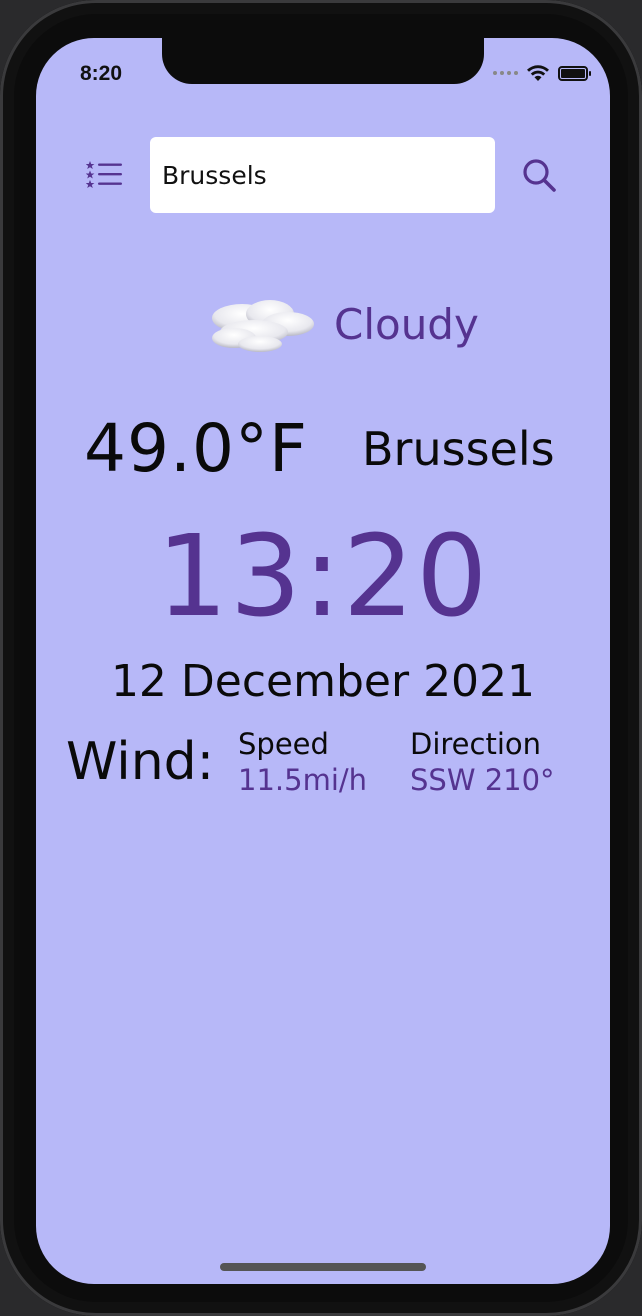  I want to click on cloud-icon, so click(263, 326).